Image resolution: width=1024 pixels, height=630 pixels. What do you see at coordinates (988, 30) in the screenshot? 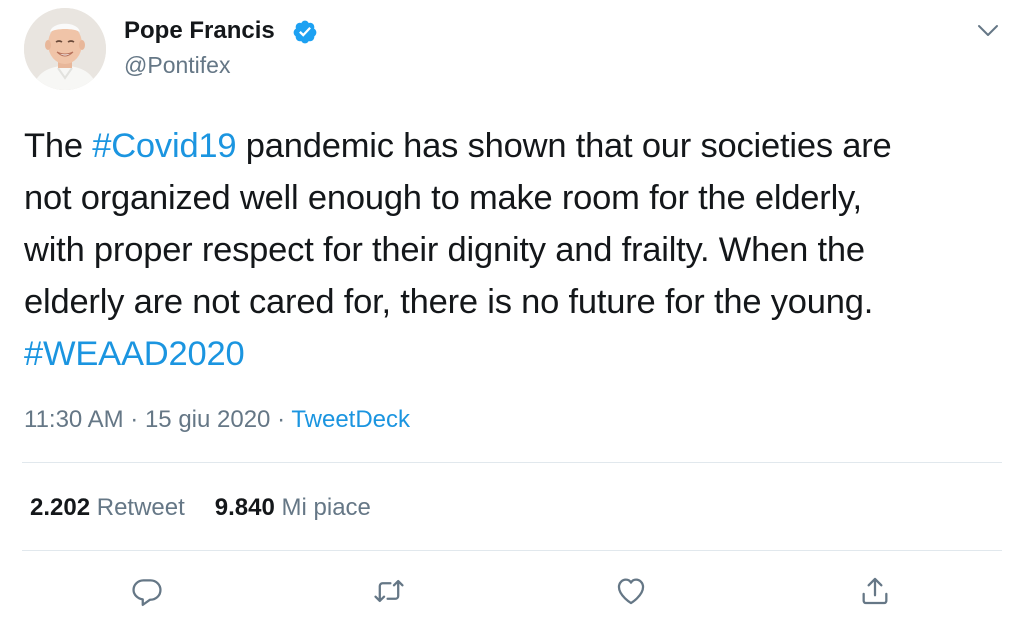
I see `chevron-down-icon` at bounding box center [988, 30].